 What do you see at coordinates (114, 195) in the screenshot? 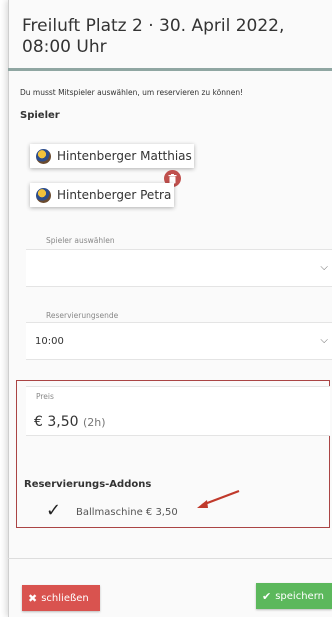
I see `player-name: Hintenberger Petra` at bounding box center [114, 195].